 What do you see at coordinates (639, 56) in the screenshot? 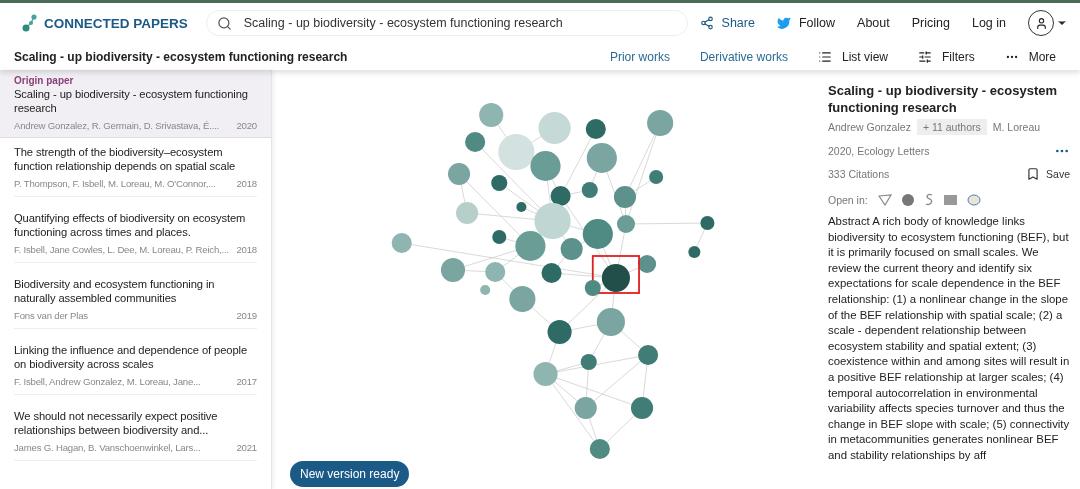
I see `toolbar-link: Prior works` at bounding box center [639, 56].